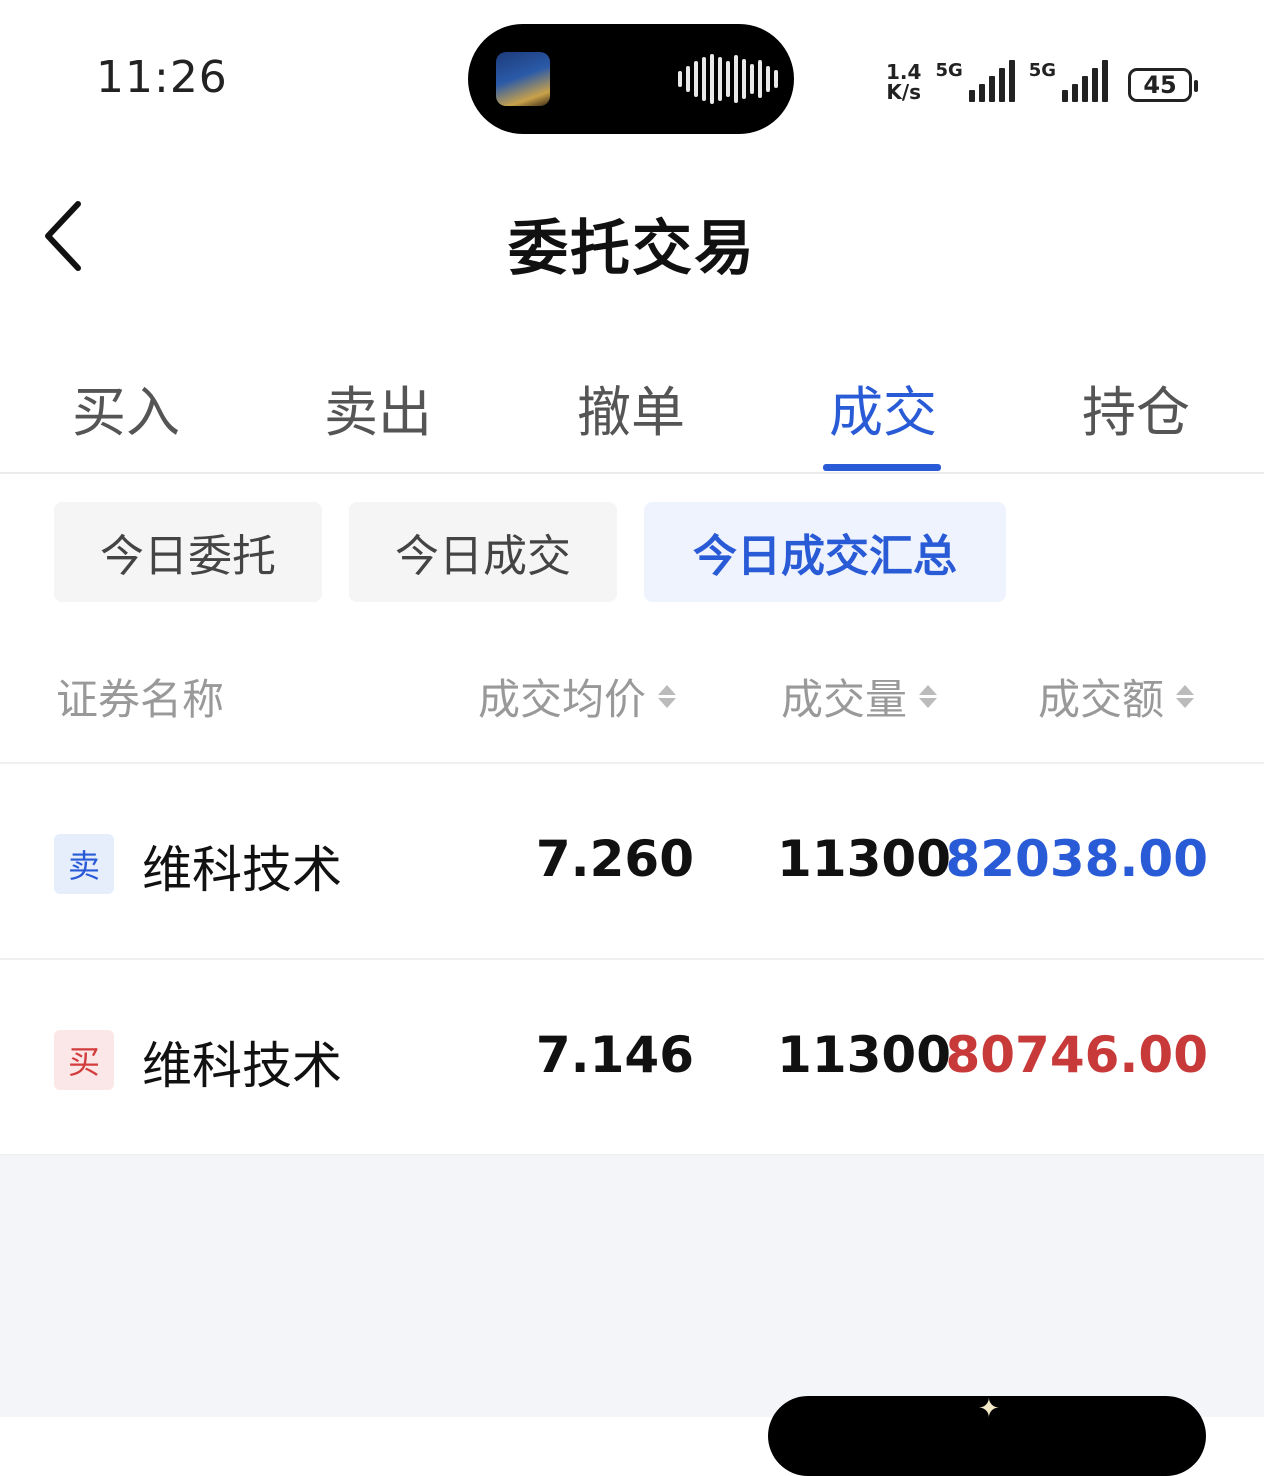 The height and width of the screenshot is (1476, 1264). I want to click on network-speed-value: 1.4, so click(904, 72).